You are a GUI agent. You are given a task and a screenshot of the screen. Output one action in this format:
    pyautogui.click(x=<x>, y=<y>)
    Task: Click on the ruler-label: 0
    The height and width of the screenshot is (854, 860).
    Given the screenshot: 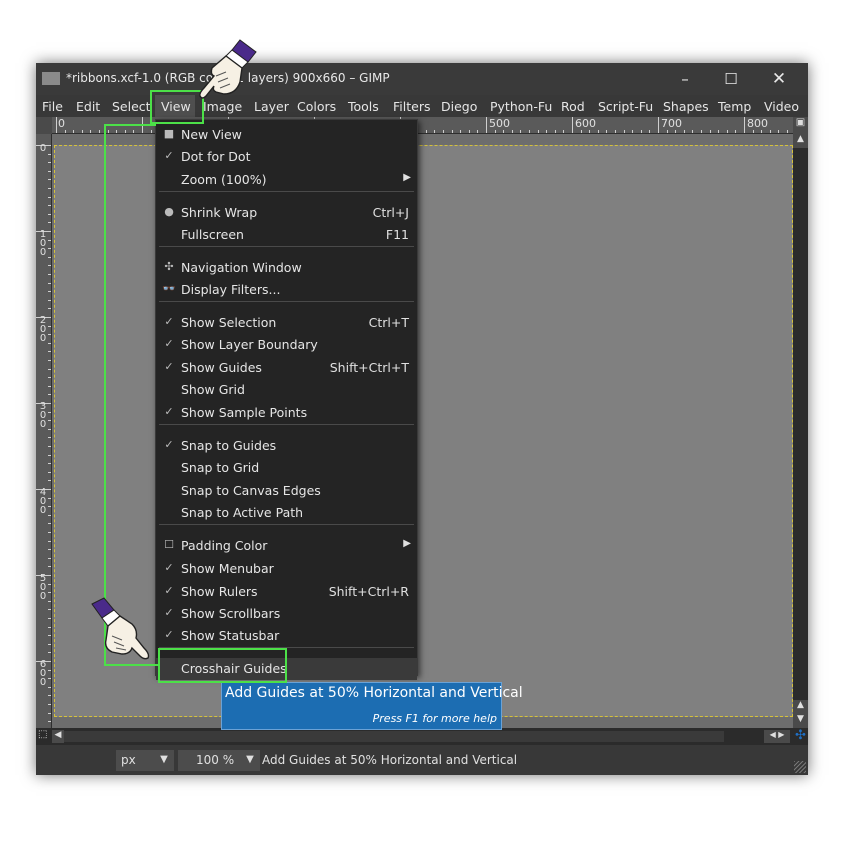 What is the action you would take?
    pyautogui.click(x=61, y=123)
    